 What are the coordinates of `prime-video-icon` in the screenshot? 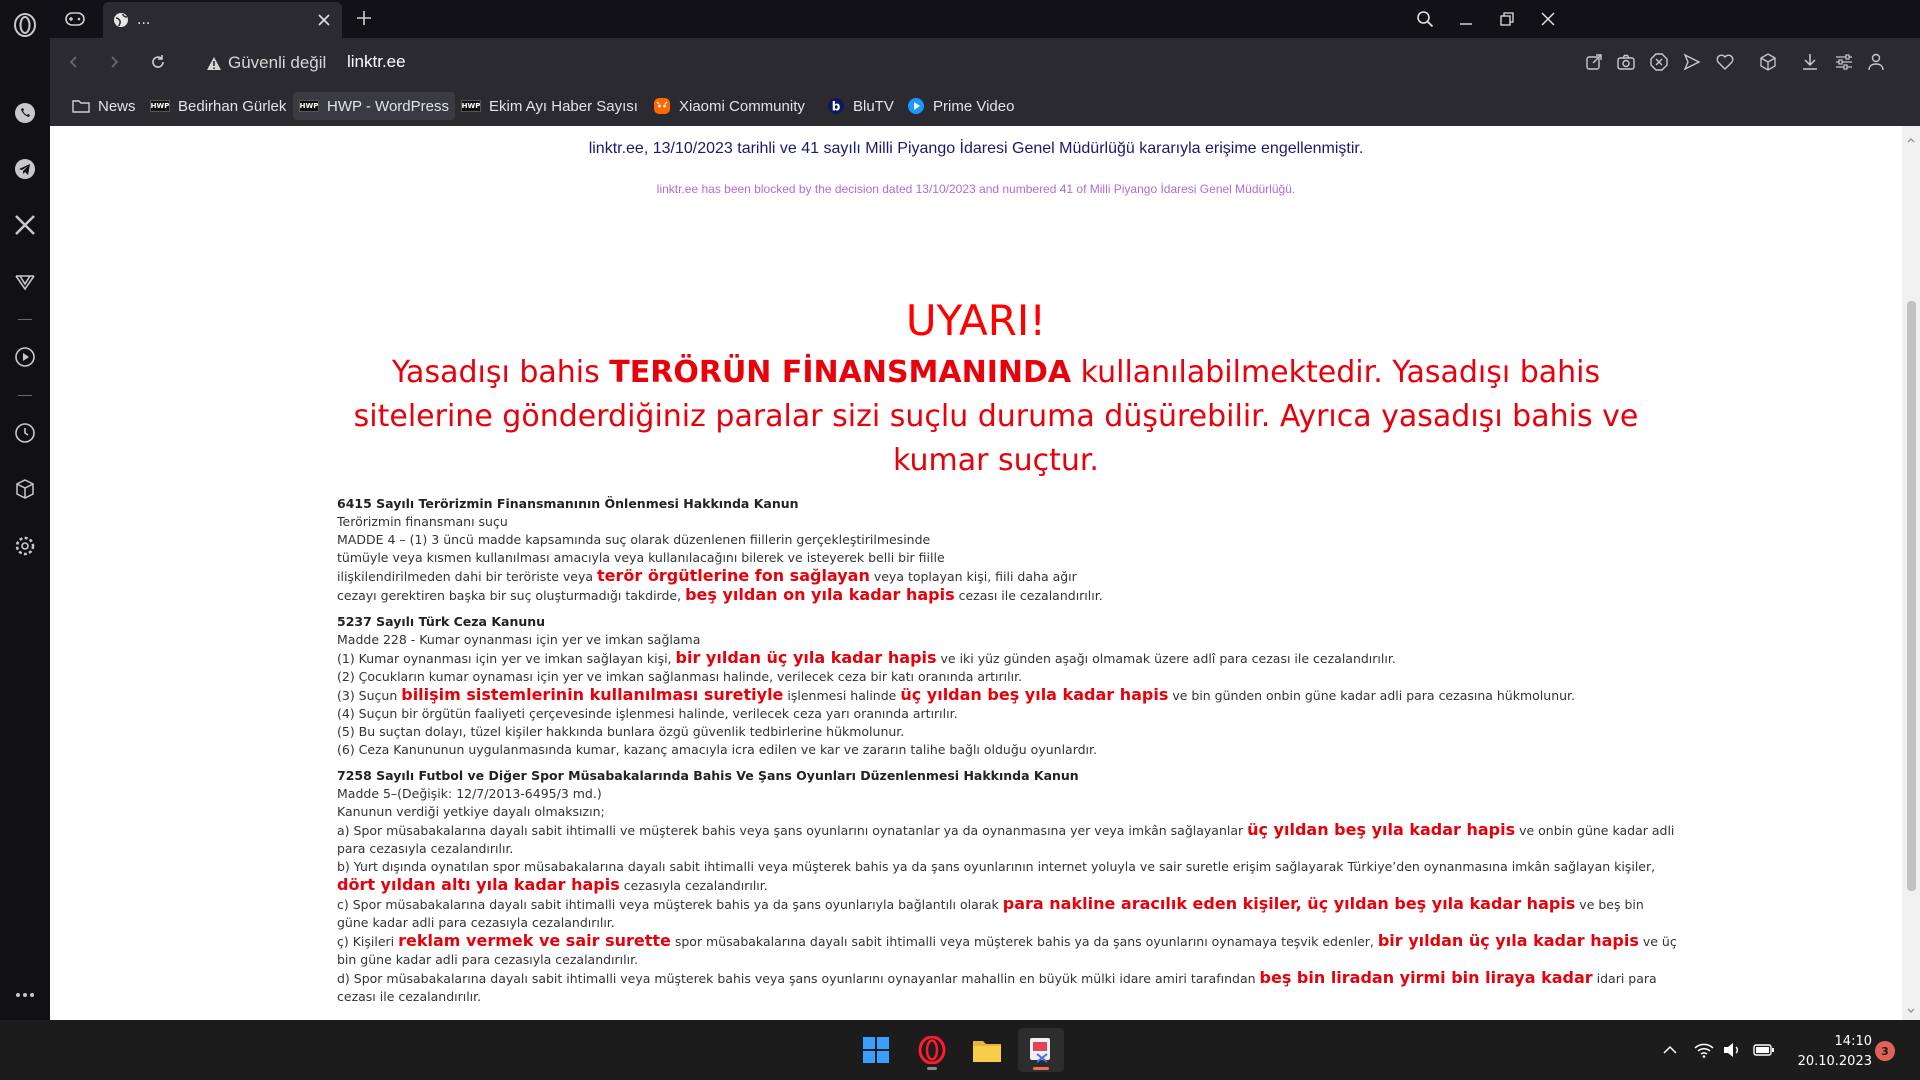 It's located at (916, 106).